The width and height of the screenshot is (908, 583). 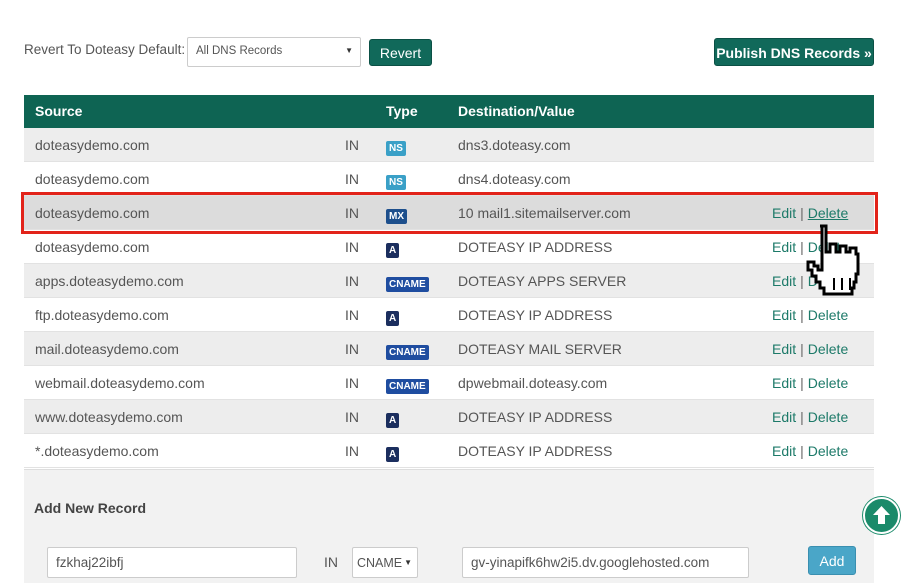 What do you see at coordinates (90, 508) in the screenshot?
I see `add-record-title: Add New Record` at bounding box center [90, 508].